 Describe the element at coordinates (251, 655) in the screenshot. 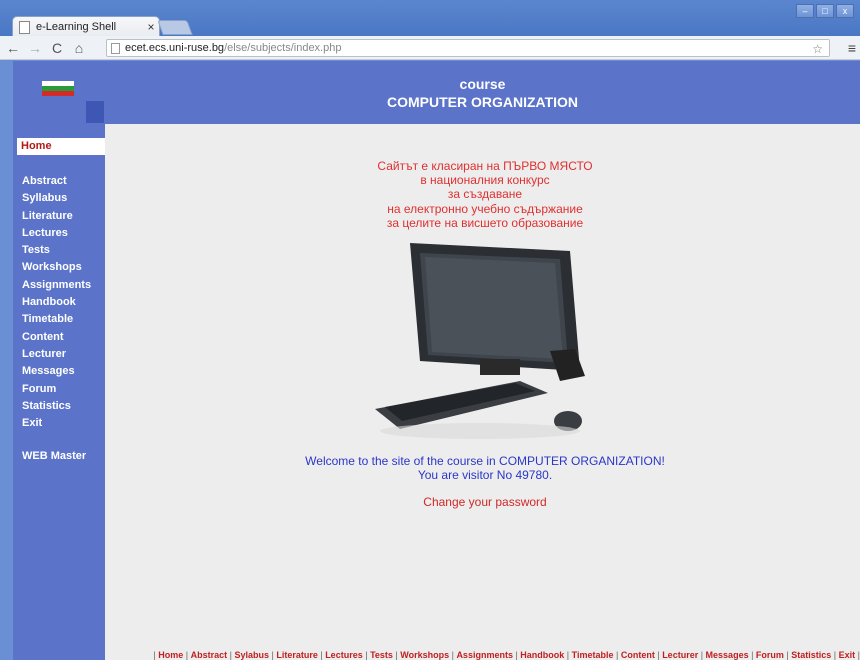

I see `footer-link-sylabus: Sylabus` at that location.